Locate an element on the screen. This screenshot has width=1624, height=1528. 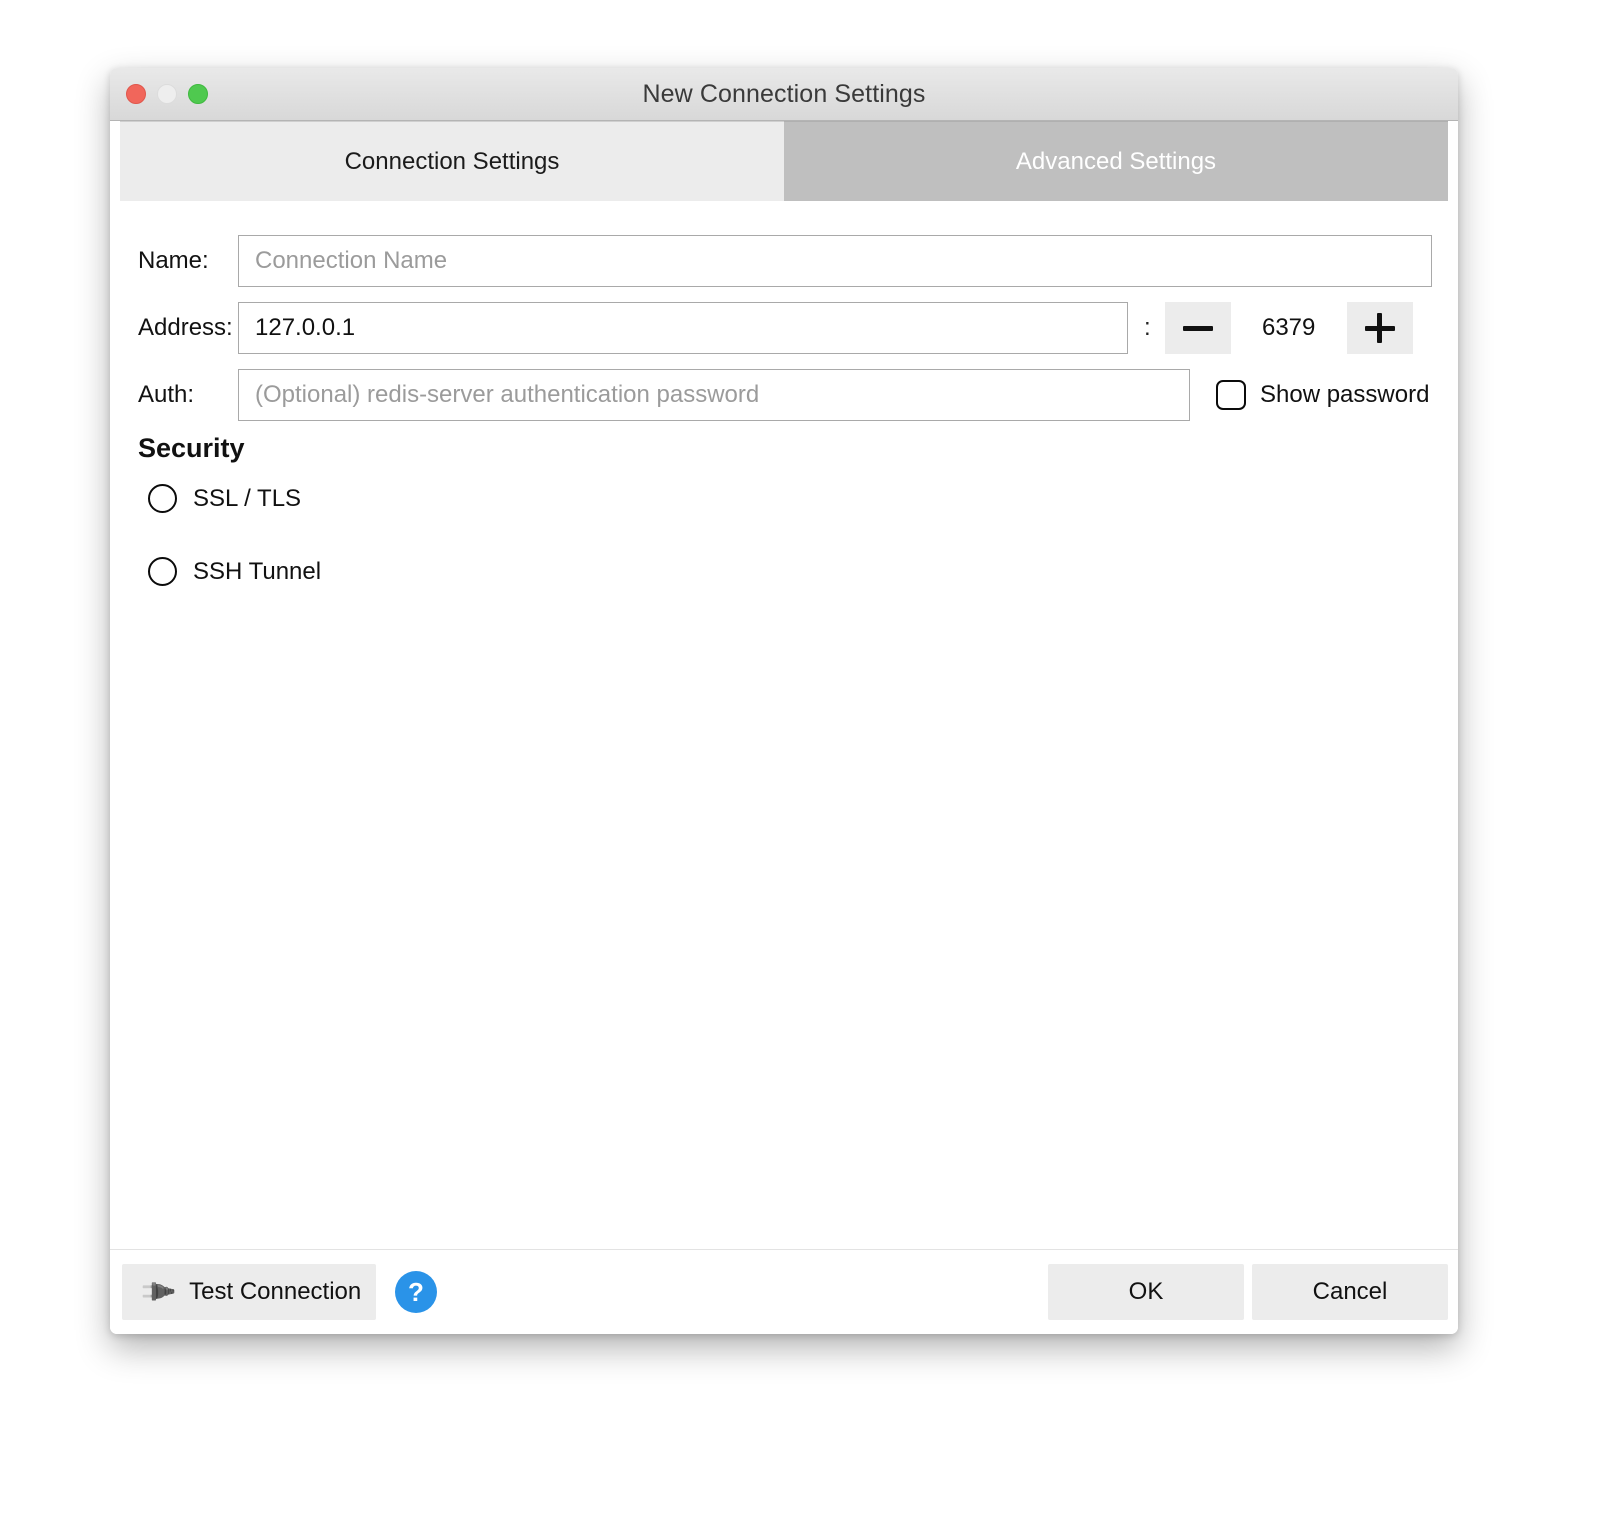
test-connection-label: Test Connection is located at coordinates (275, 1291).